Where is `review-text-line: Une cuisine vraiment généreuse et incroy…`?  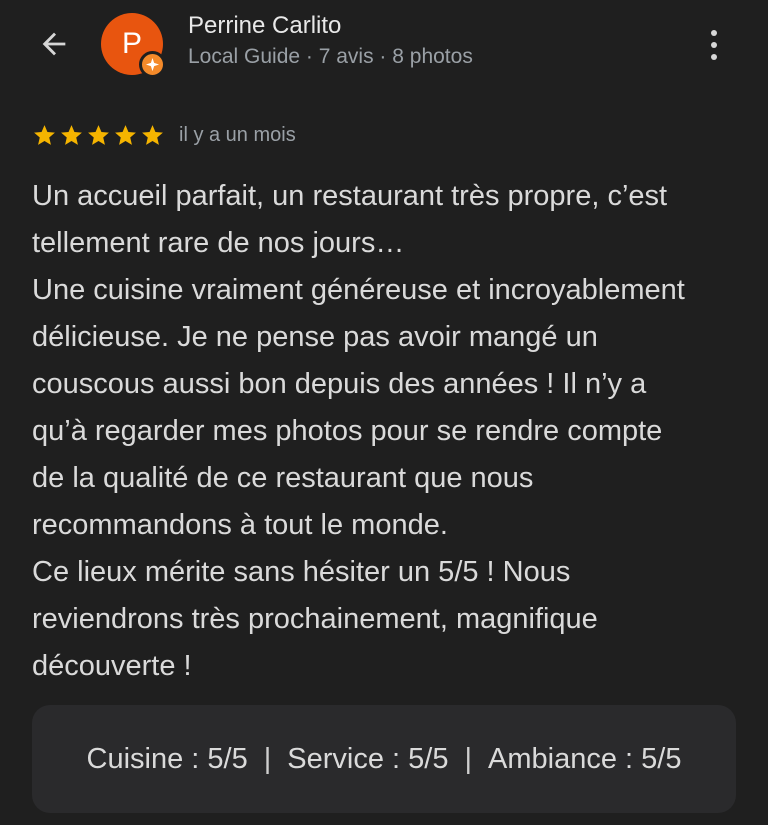
review-text-line: Une cuisine vraiment généreuse et incroy… is located at coordinates (358, 290).